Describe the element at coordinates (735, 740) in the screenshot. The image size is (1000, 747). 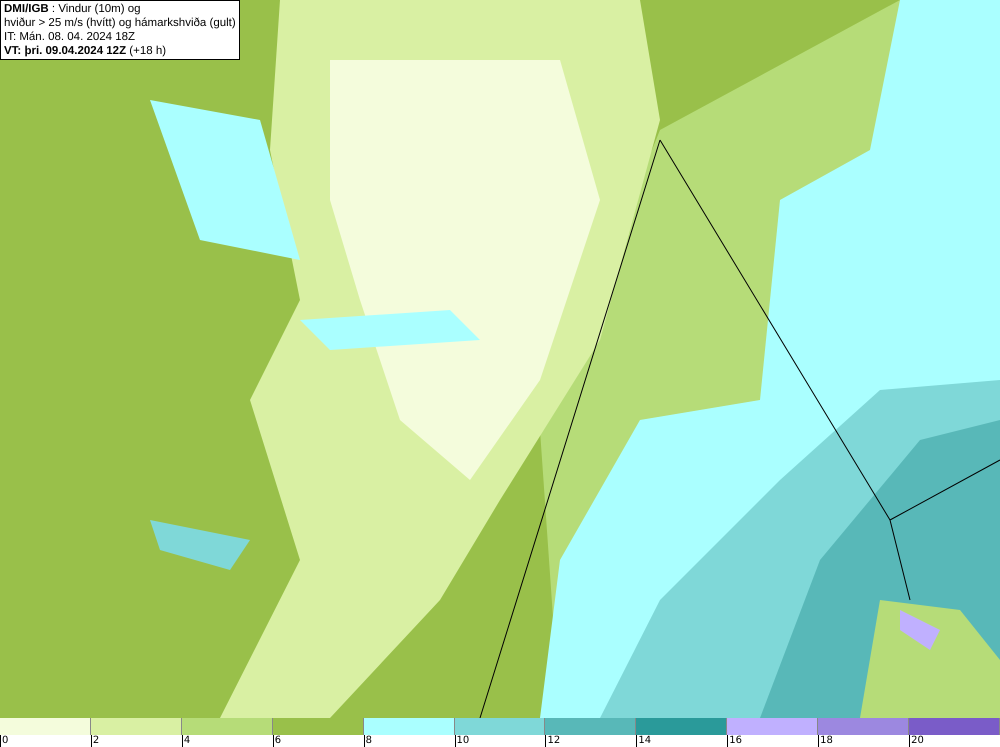
I see `tick-label: 16` at that location.